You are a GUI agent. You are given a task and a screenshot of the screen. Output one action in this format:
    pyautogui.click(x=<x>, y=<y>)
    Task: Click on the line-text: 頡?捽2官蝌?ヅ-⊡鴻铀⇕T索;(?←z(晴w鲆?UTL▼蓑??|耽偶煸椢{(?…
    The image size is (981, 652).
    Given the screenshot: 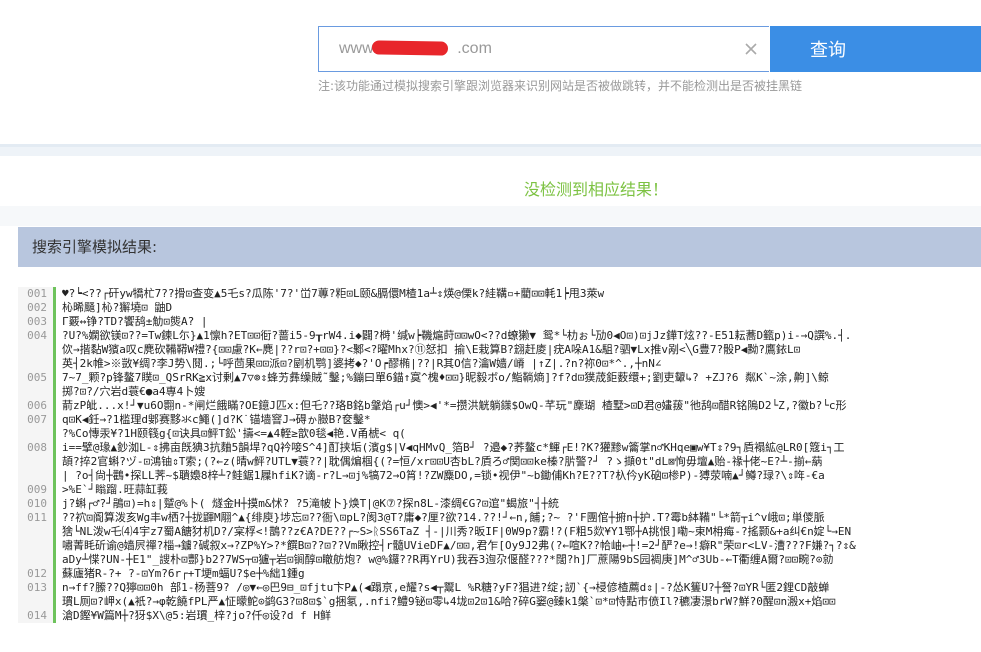 What is the action you would take?
    pyautogui.click(x=442, y=461)
    